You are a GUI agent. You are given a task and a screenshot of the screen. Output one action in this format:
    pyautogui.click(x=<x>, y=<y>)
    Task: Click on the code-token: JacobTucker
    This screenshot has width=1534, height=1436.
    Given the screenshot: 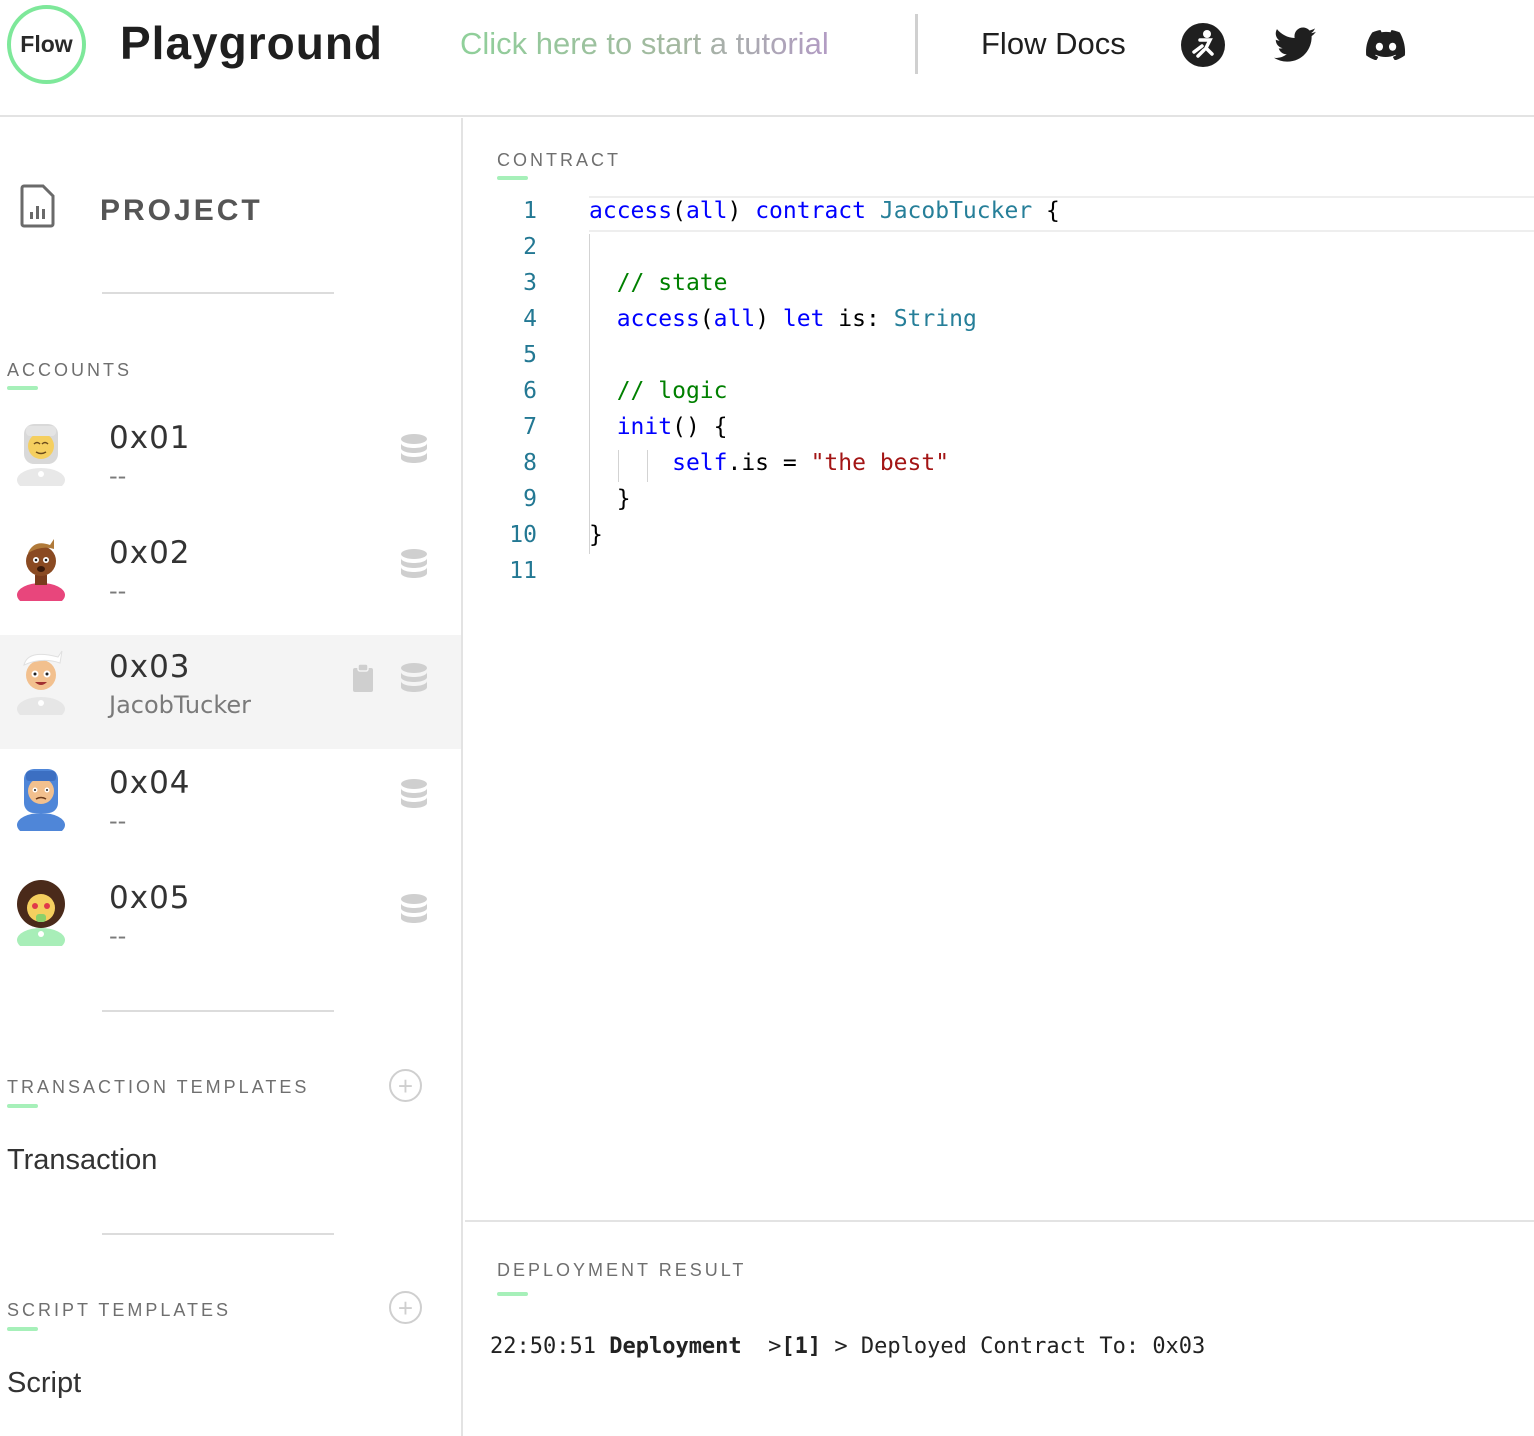 What is the action you would take?
    pyautogui.click(x=956, y=211)
    